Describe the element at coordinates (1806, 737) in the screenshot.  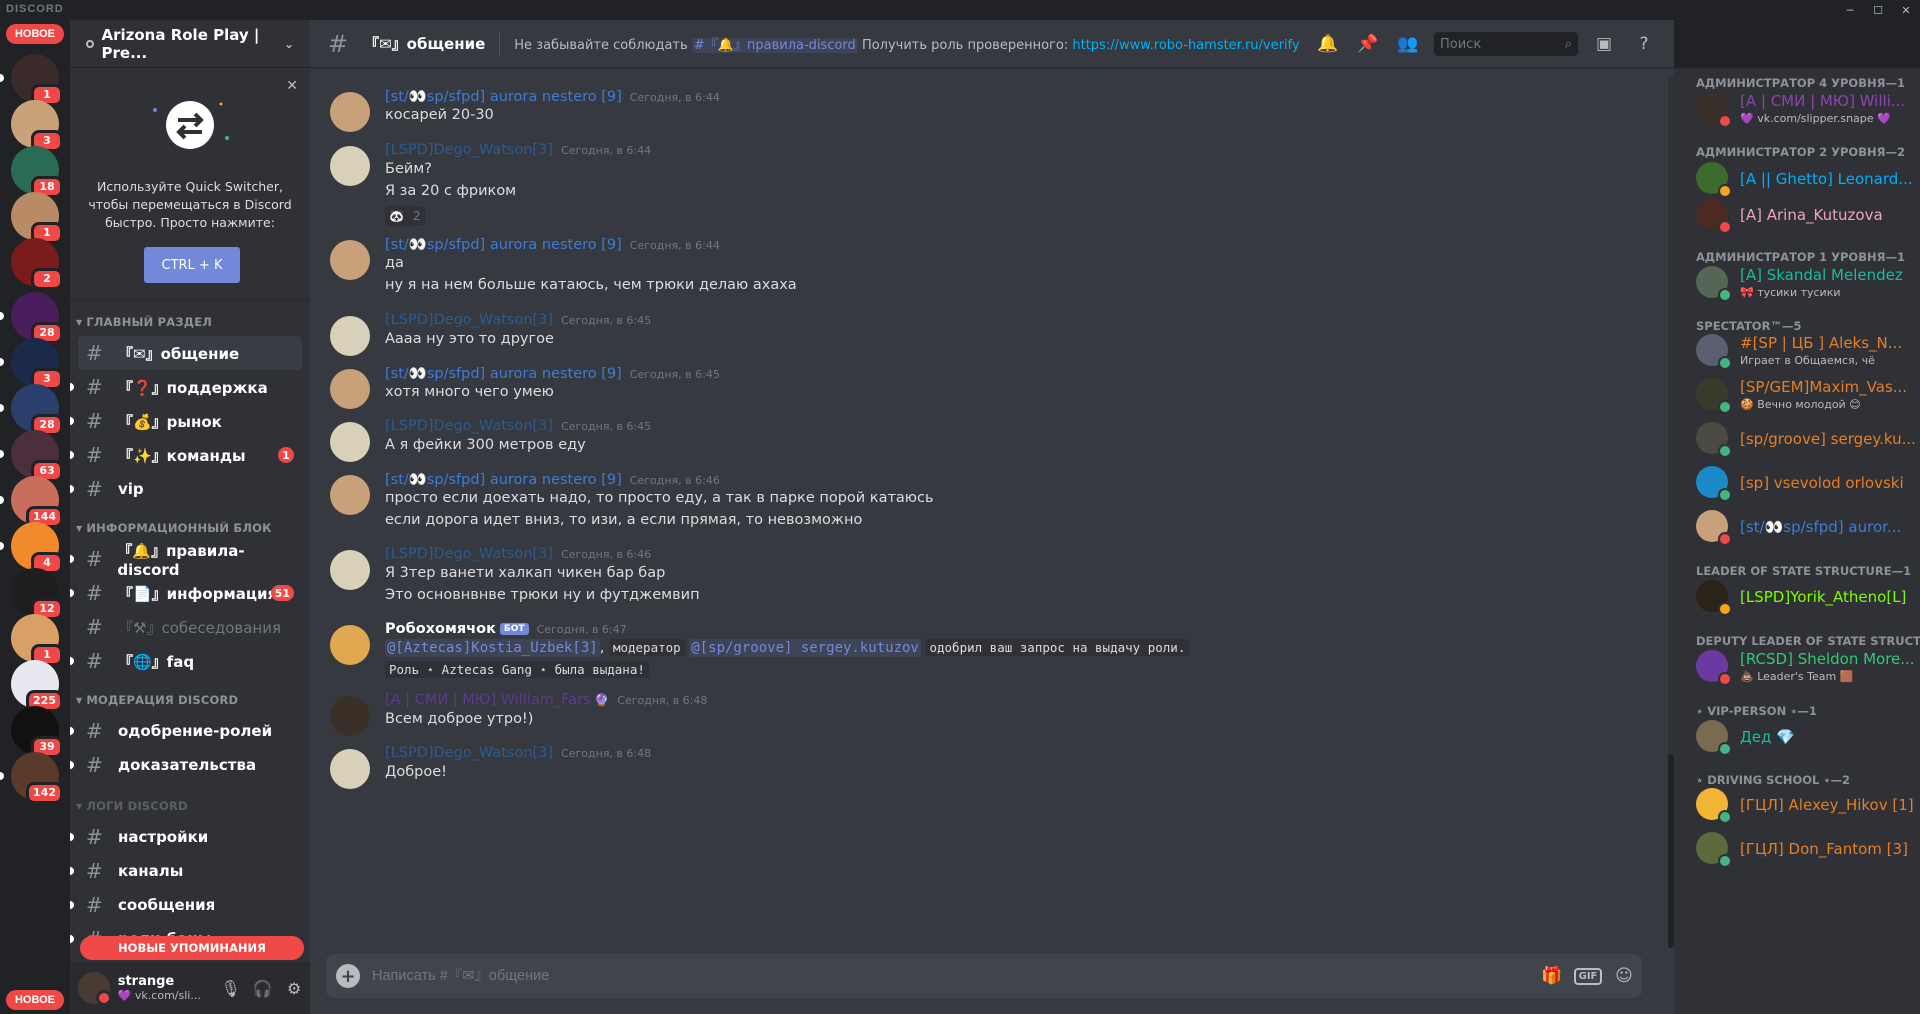
I see `member-item: Дед 💎` at that location.